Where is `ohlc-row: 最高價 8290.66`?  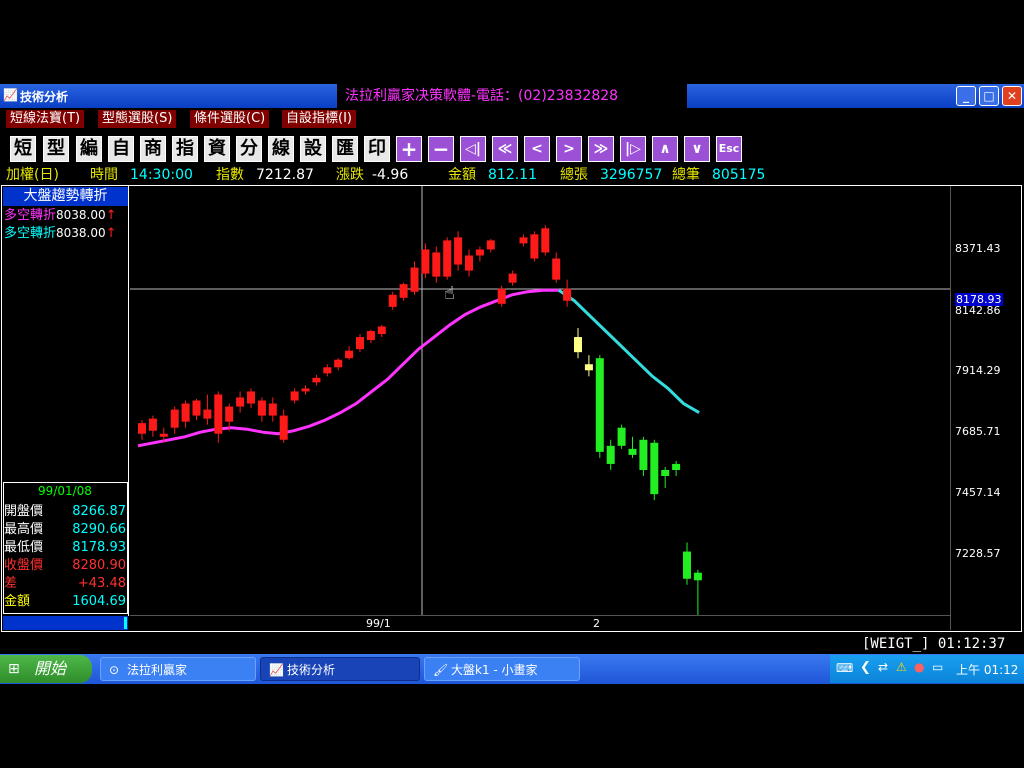 ohlc-row: 最高價 8290.66 is located at coordinates (65, 530).